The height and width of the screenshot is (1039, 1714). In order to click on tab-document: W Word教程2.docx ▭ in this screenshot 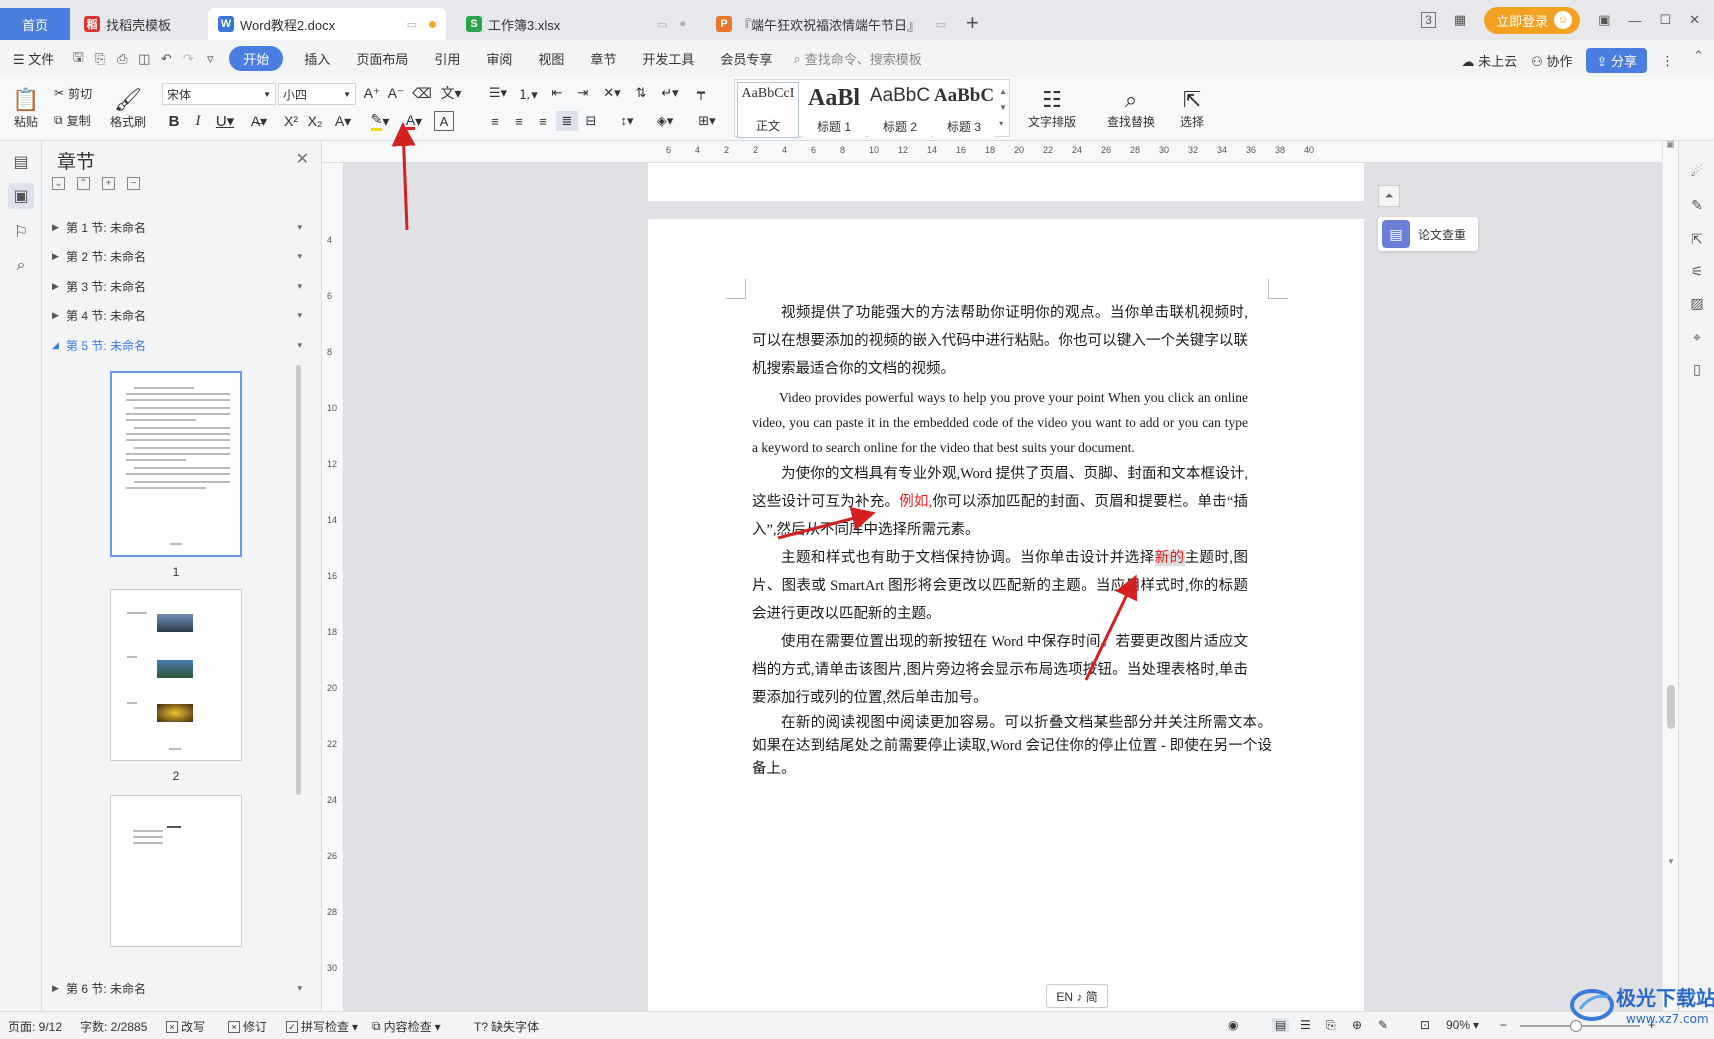, I will do `click(327, 24)`.